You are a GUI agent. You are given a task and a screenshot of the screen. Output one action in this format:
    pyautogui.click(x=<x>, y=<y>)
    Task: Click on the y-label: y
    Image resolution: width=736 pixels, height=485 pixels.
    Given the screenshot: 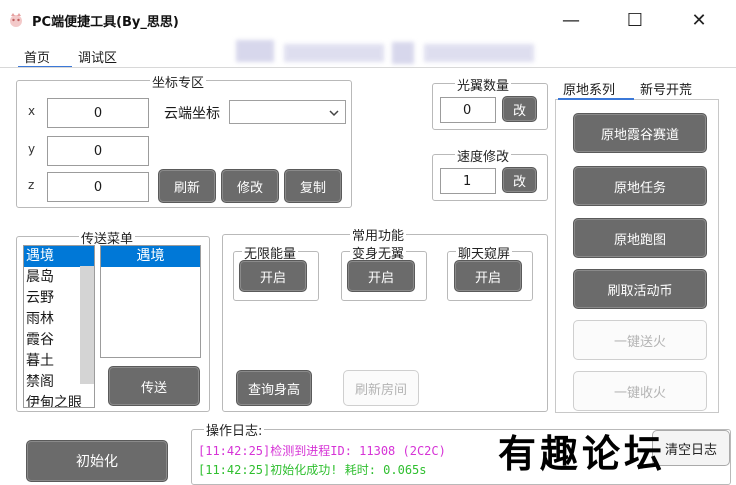 What is the action you would take?
    pyautogui.click(x=32, y=149)
    